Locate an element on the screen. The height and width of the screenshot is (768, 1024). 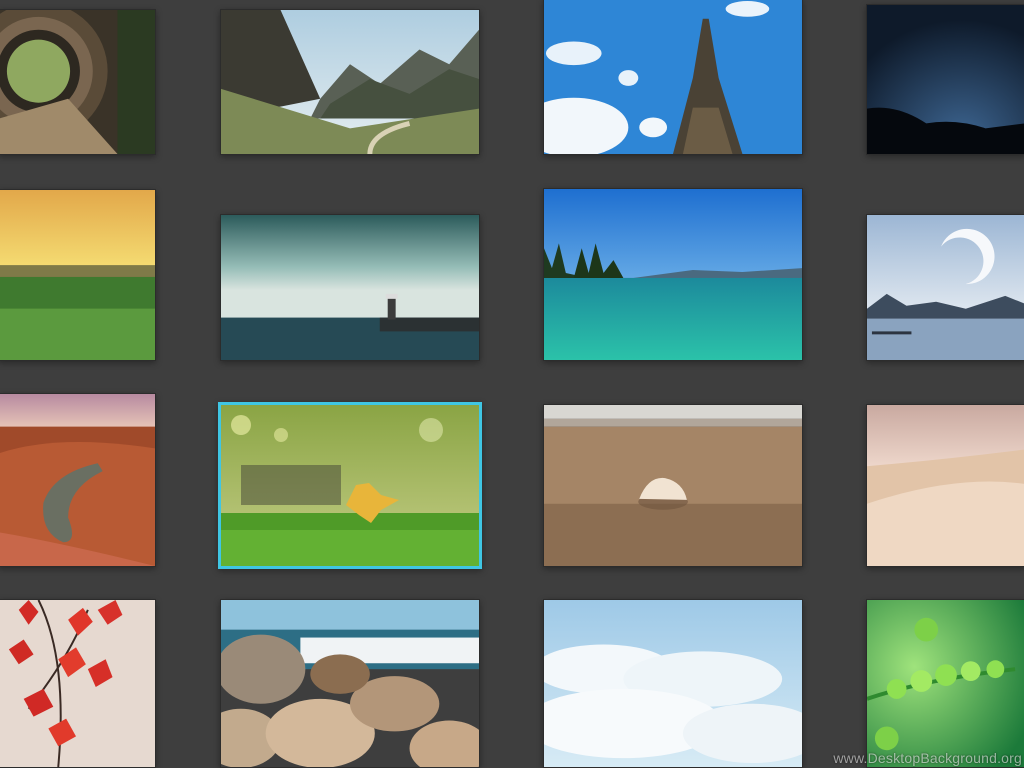
thumbnail-green-fern is located at coordinates (945, 683).